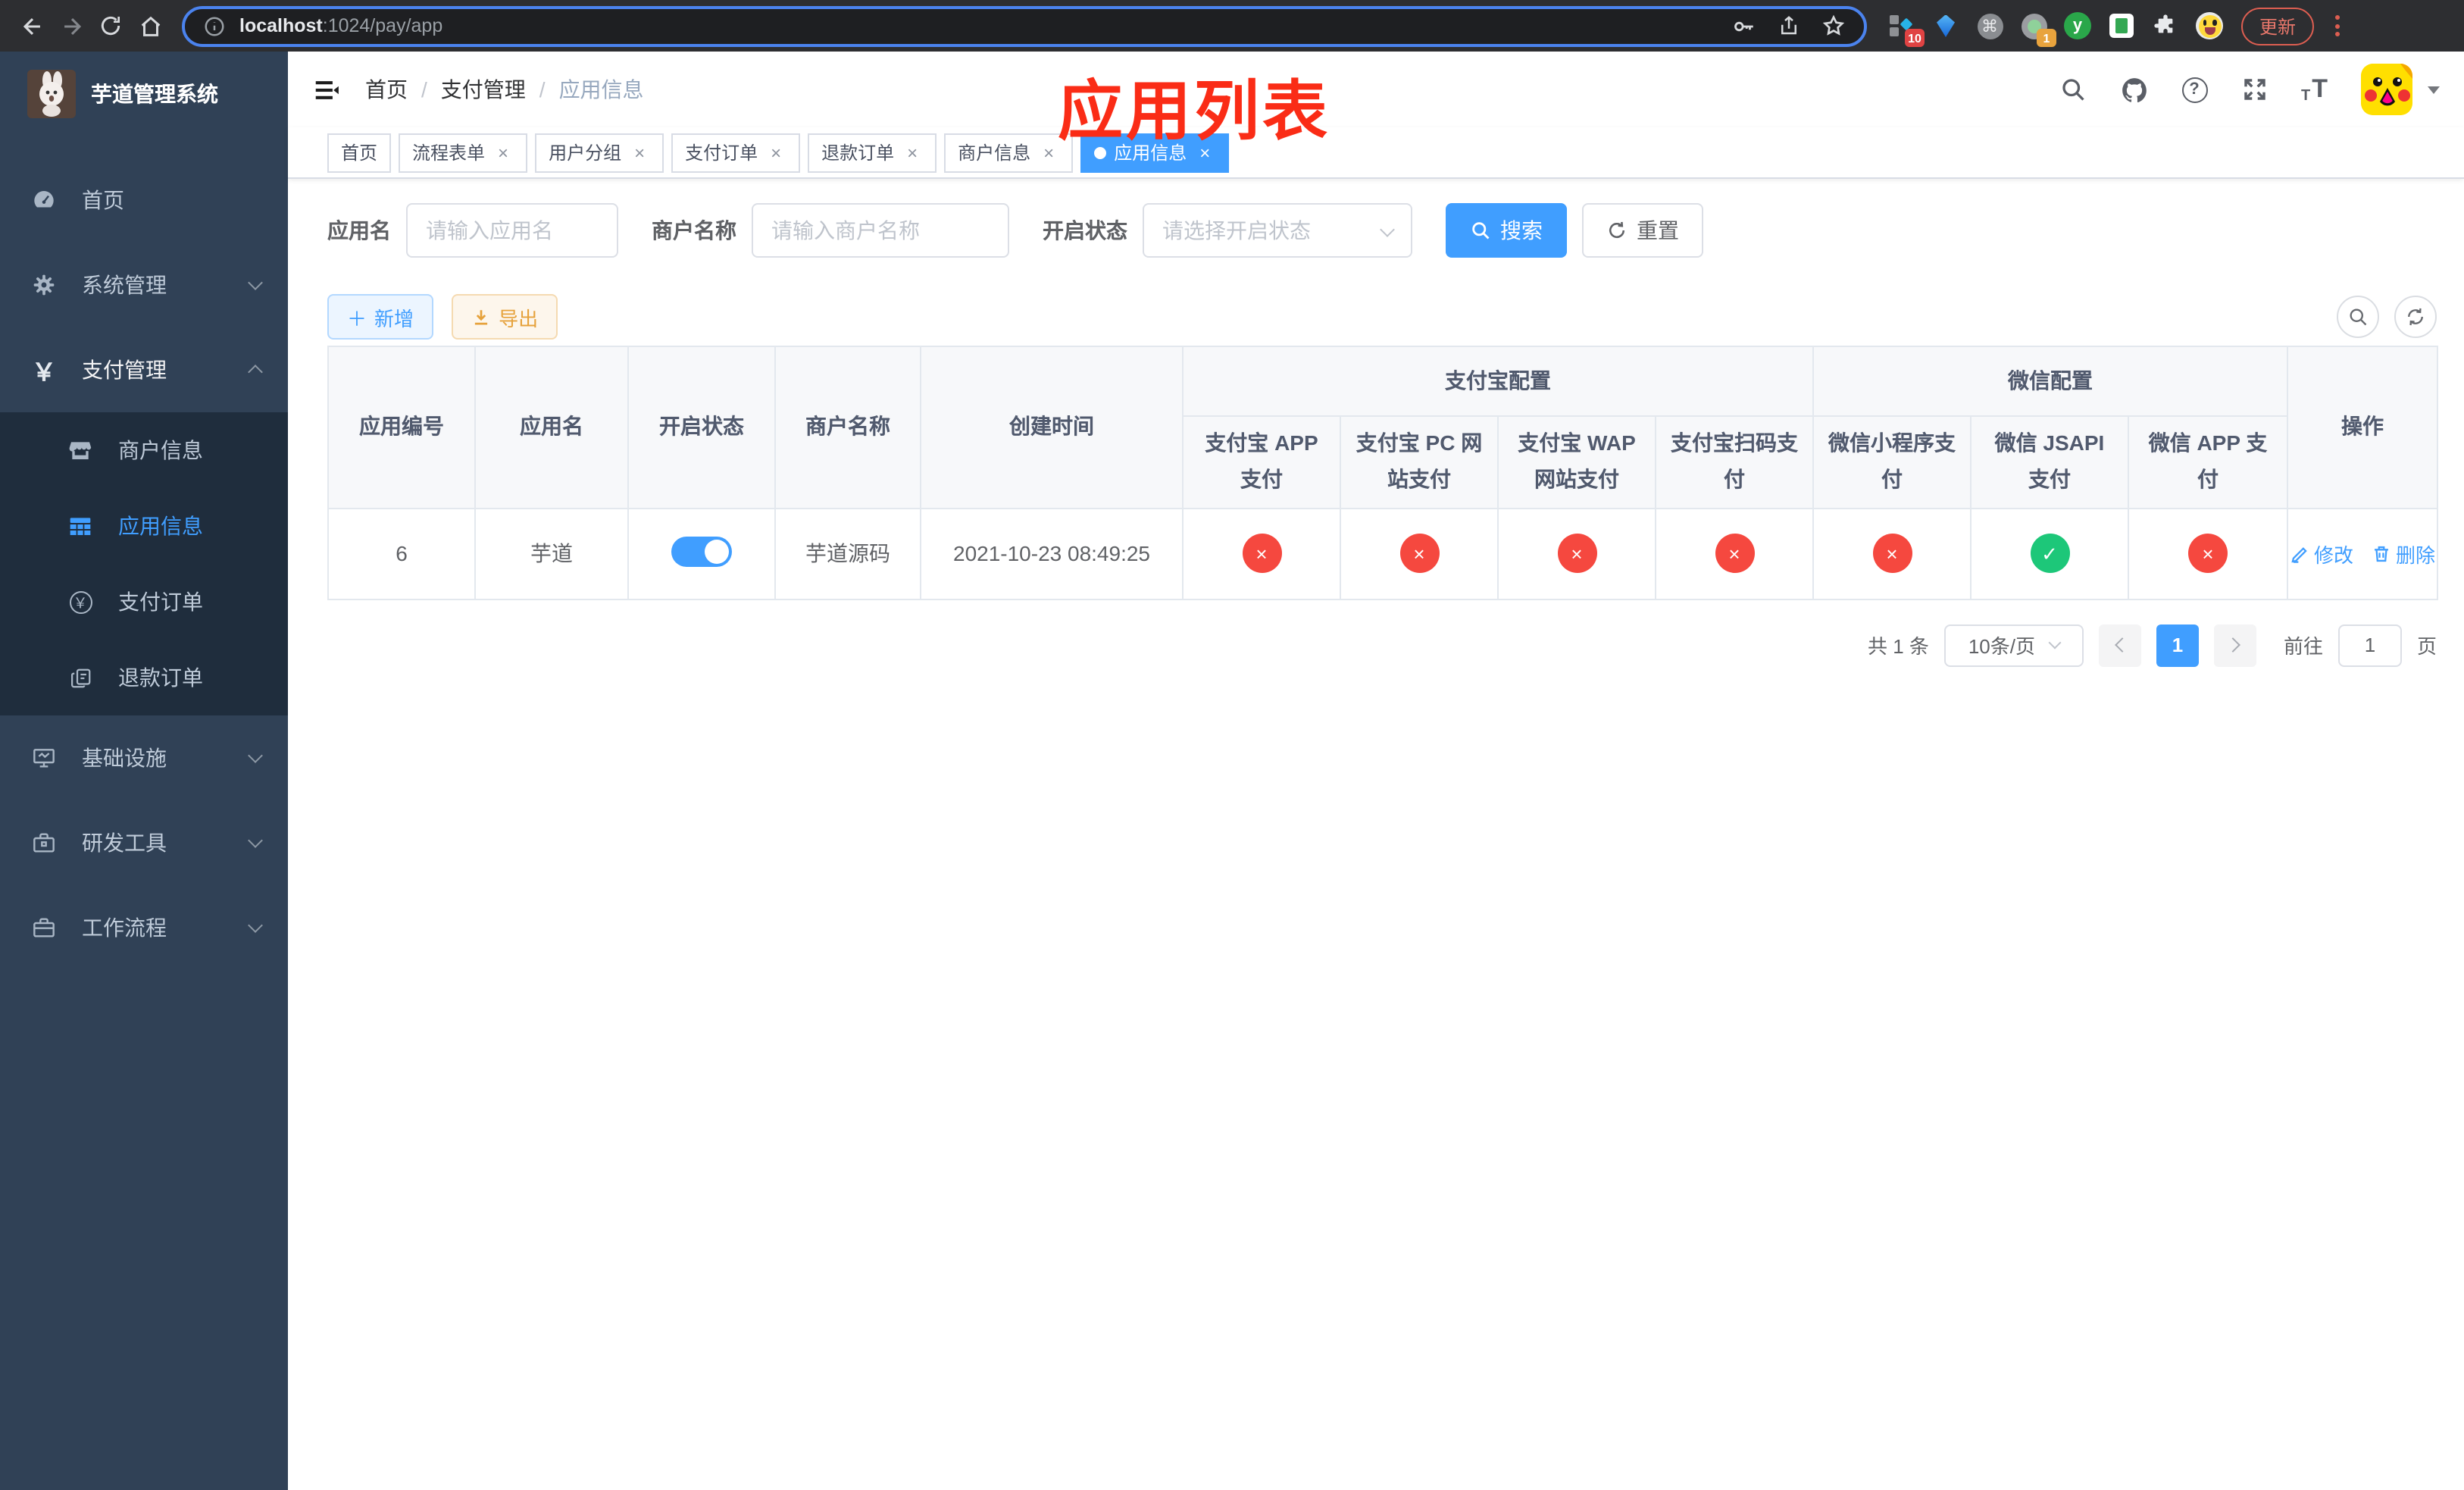  I want to click on password-key-icon, so click(1743, 26).